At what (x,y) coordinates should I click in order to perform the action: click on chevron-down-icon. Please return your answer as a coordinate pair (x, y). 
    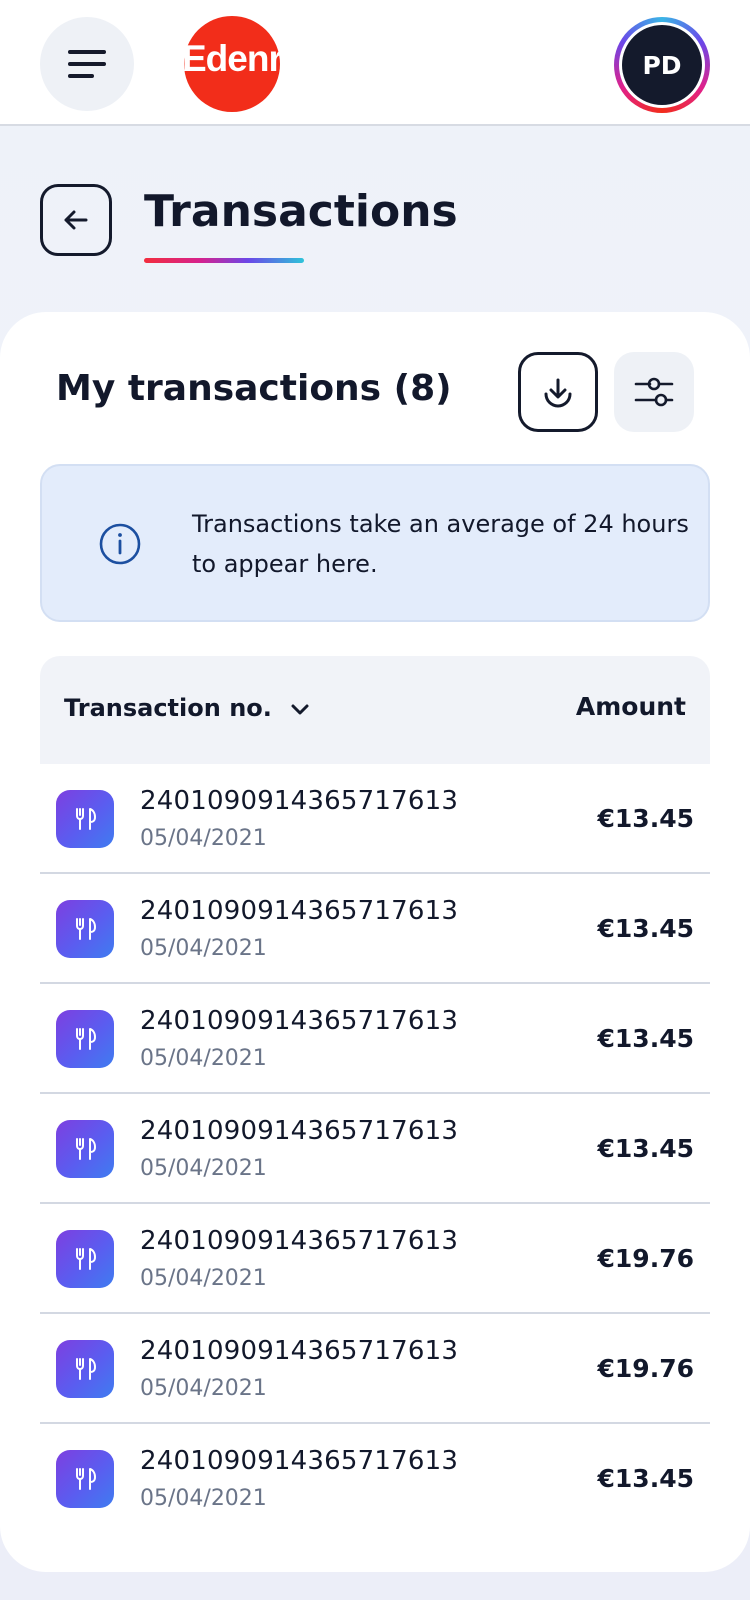
    Looking at the image, I should click on (300, 710).